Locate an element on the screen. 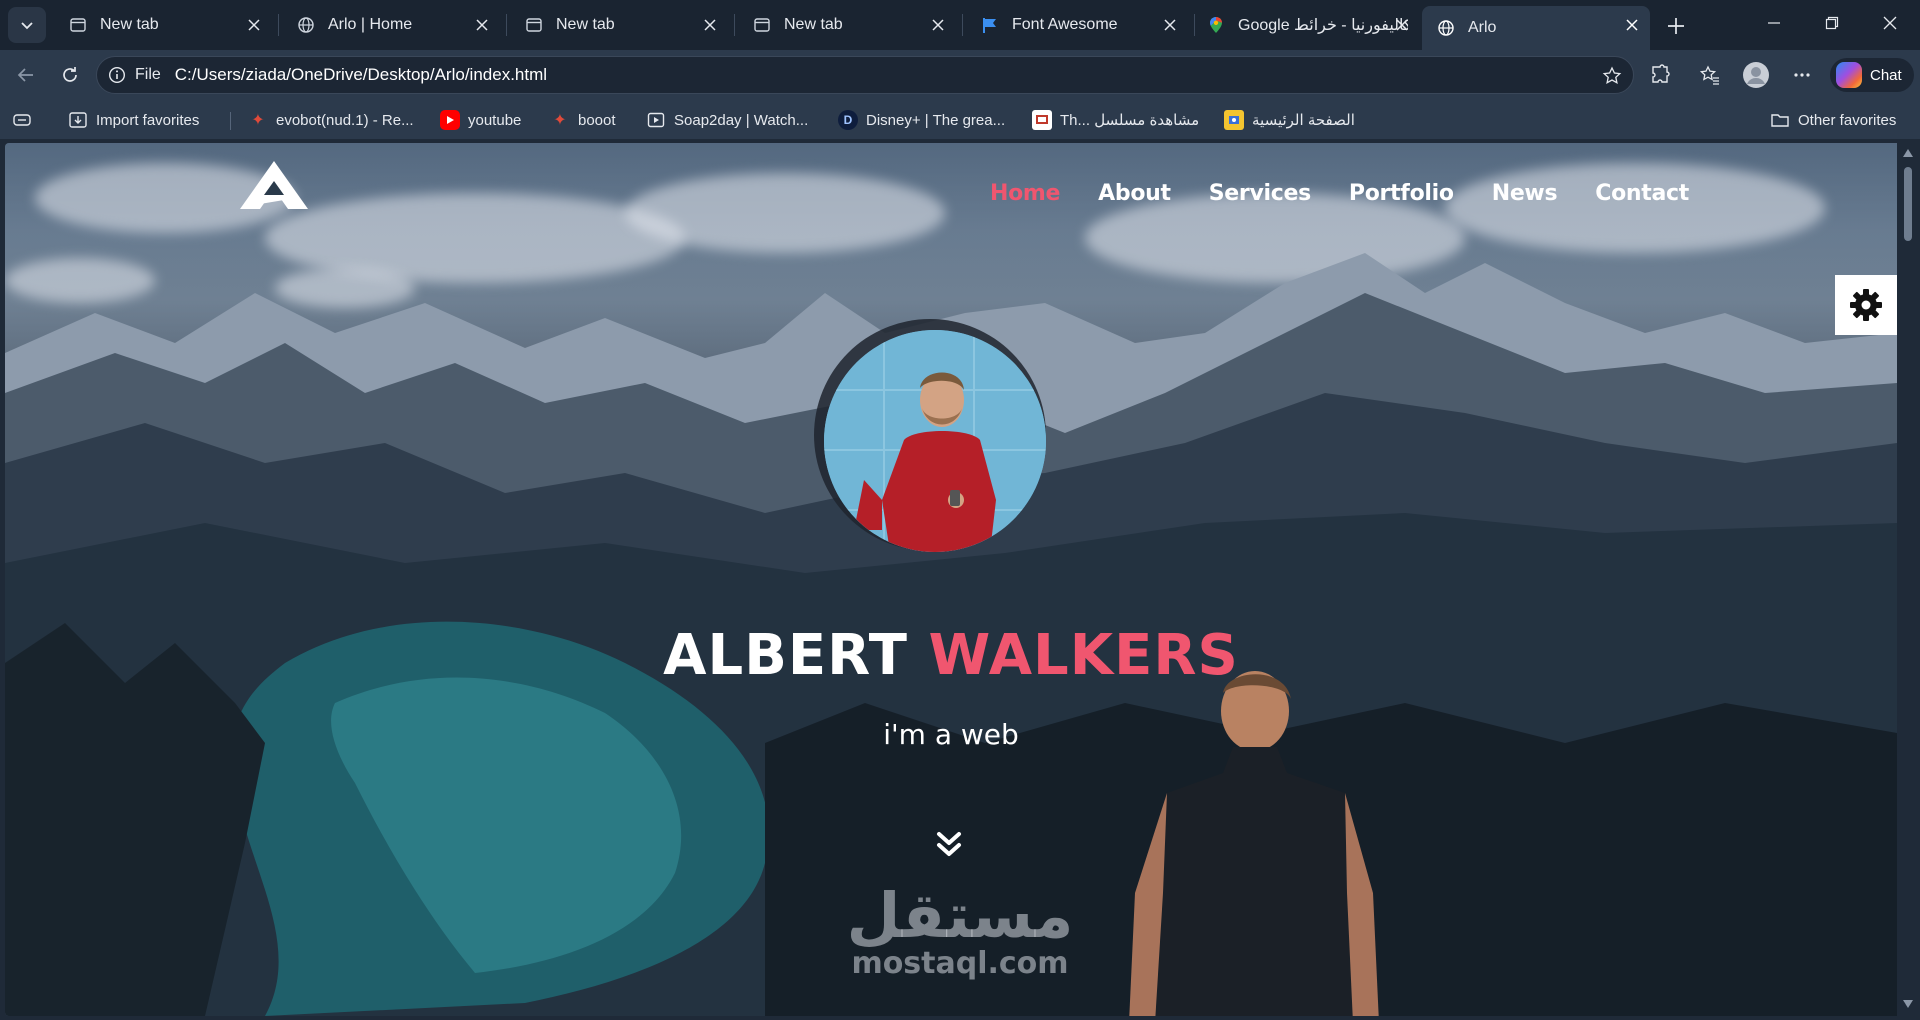 This screenshot has height=1020, width=1920. minimize-icon is located at coordinates (1774, 23).